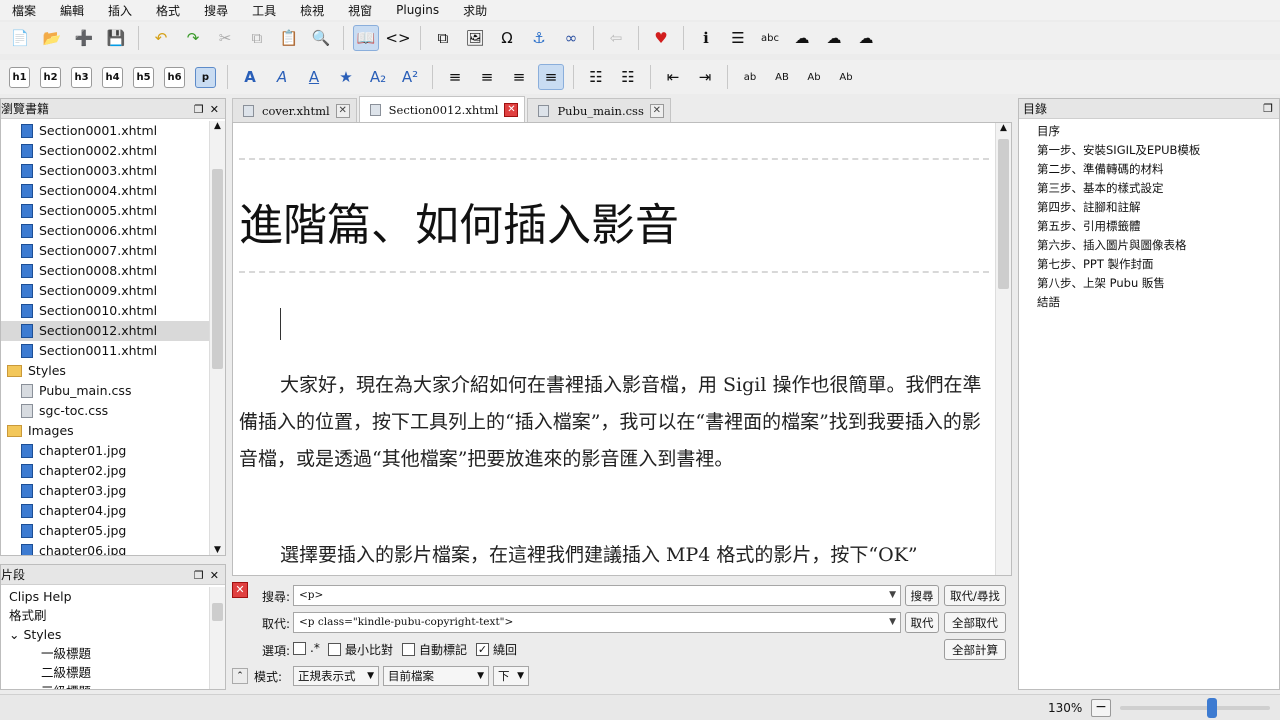  What do you see at coordinates (107, 653) in the screenshot?
I see `clip-item: 一級標題` at bounding box center [107, 653].